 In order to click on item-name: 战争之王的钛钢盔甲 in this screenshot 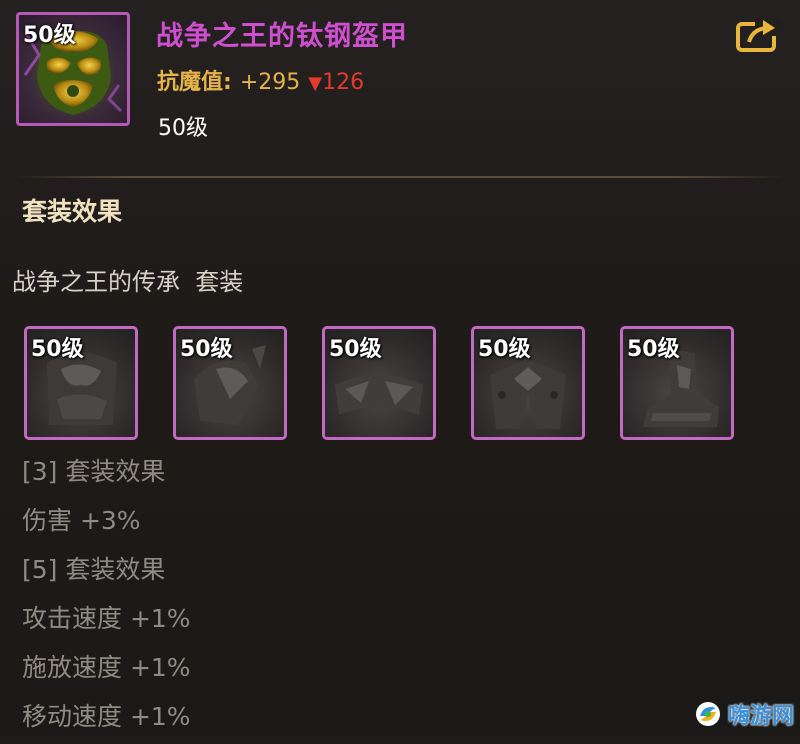, I will do `click(282, 36)`.